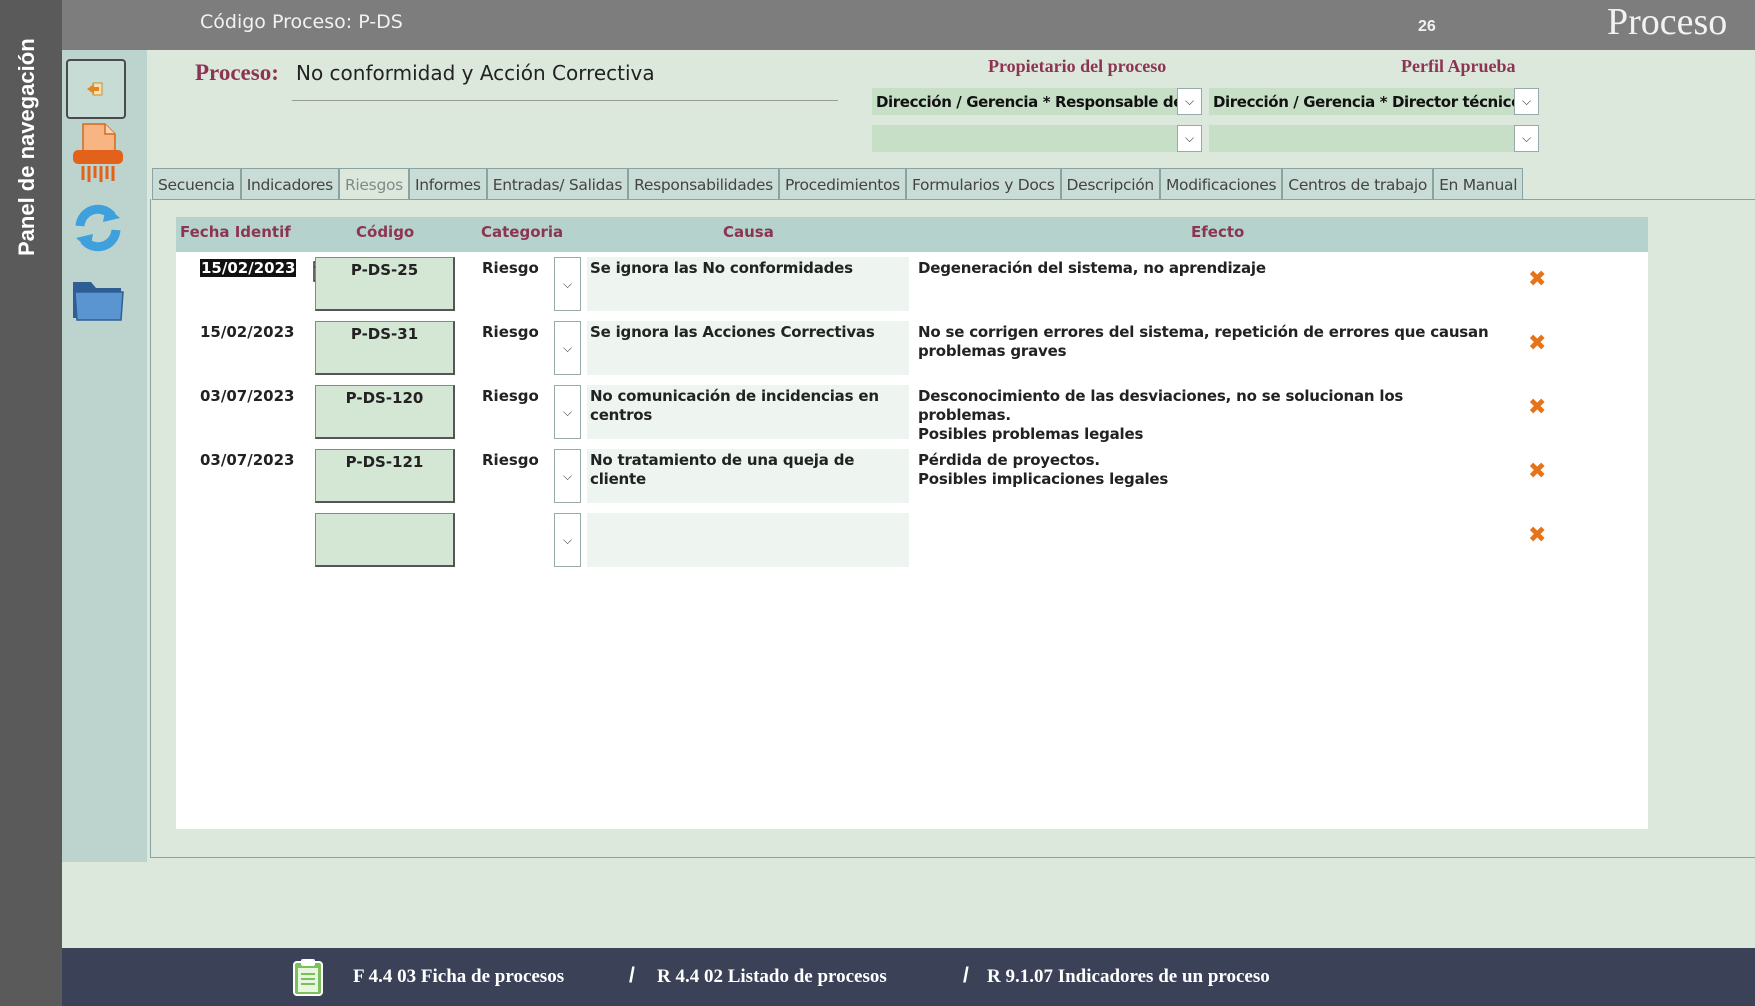 Image resolution: width=1755 pixels, height=1006 pixels. What do you see at coordinates (748, 232) in the screenshot?
I see `column-header-cause: Causa` at bounding box center [748, 232].